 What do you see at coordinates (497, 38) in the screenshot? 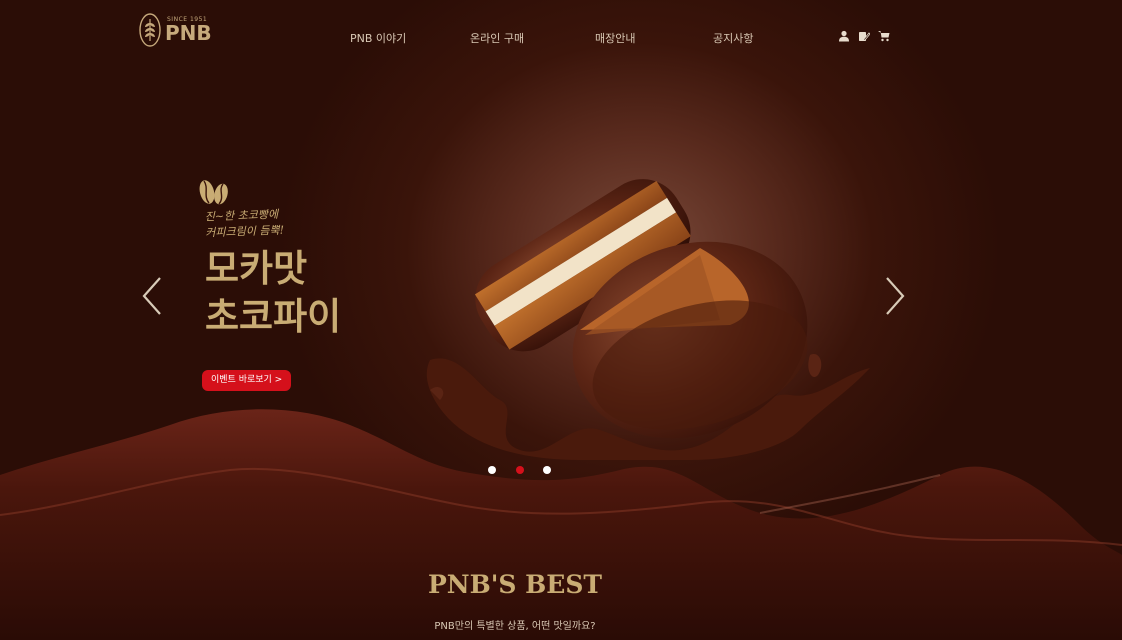
I see `nav-item-online-shop: 온라인 구매` at bounding box center [497, 38].